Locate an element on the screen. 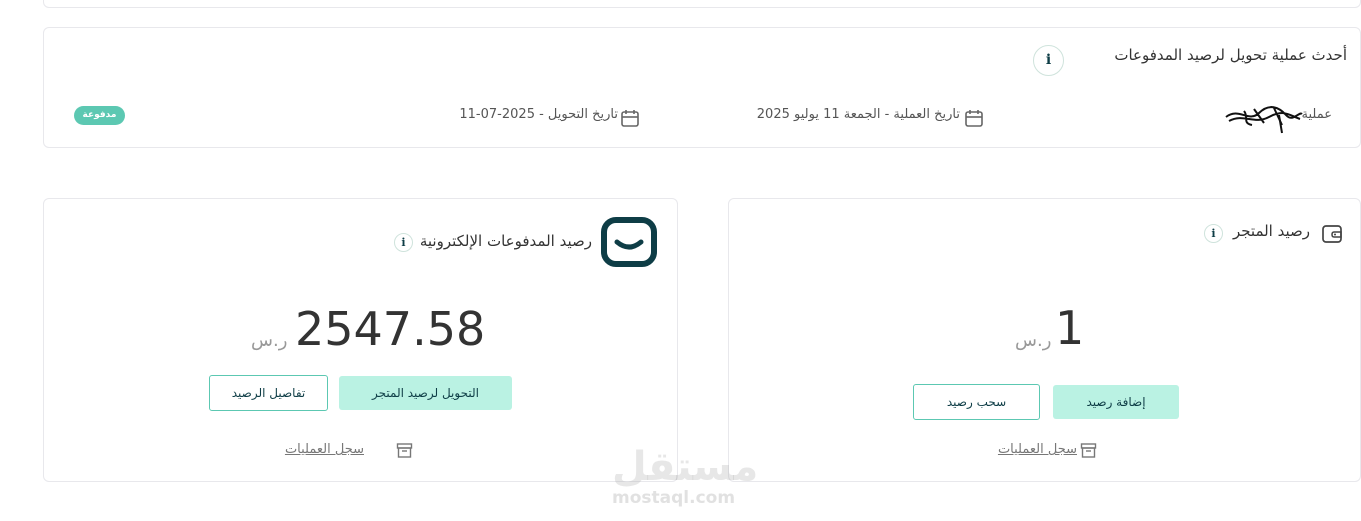 The height and width of the screenshot is (521, 1361). operation-label: عملية is located at coordinates (1316, 114).